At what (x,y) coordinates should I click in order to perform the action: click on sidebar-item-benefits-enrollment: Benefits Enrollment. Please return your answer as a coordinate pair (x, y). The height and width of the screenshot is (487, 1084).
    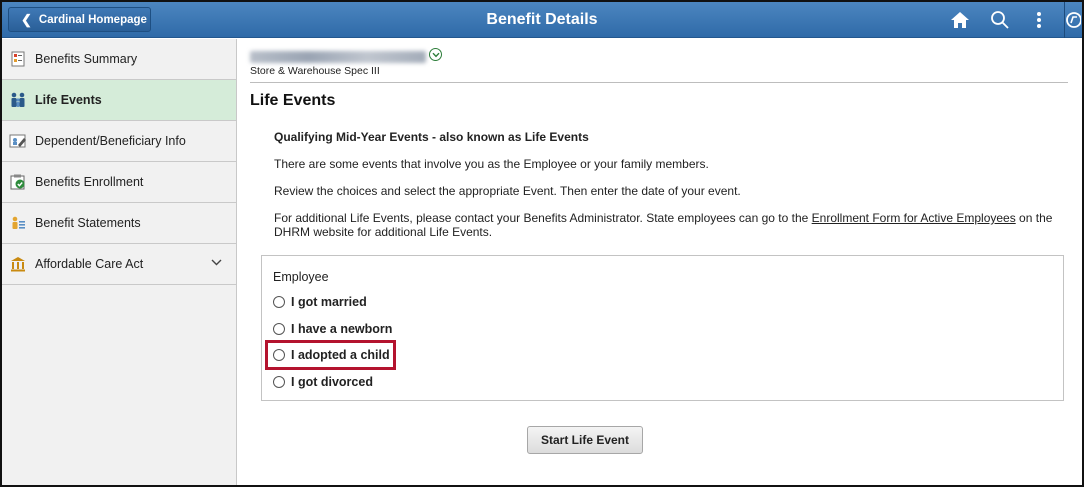
    Looking at the image, I should click on (119, 182).